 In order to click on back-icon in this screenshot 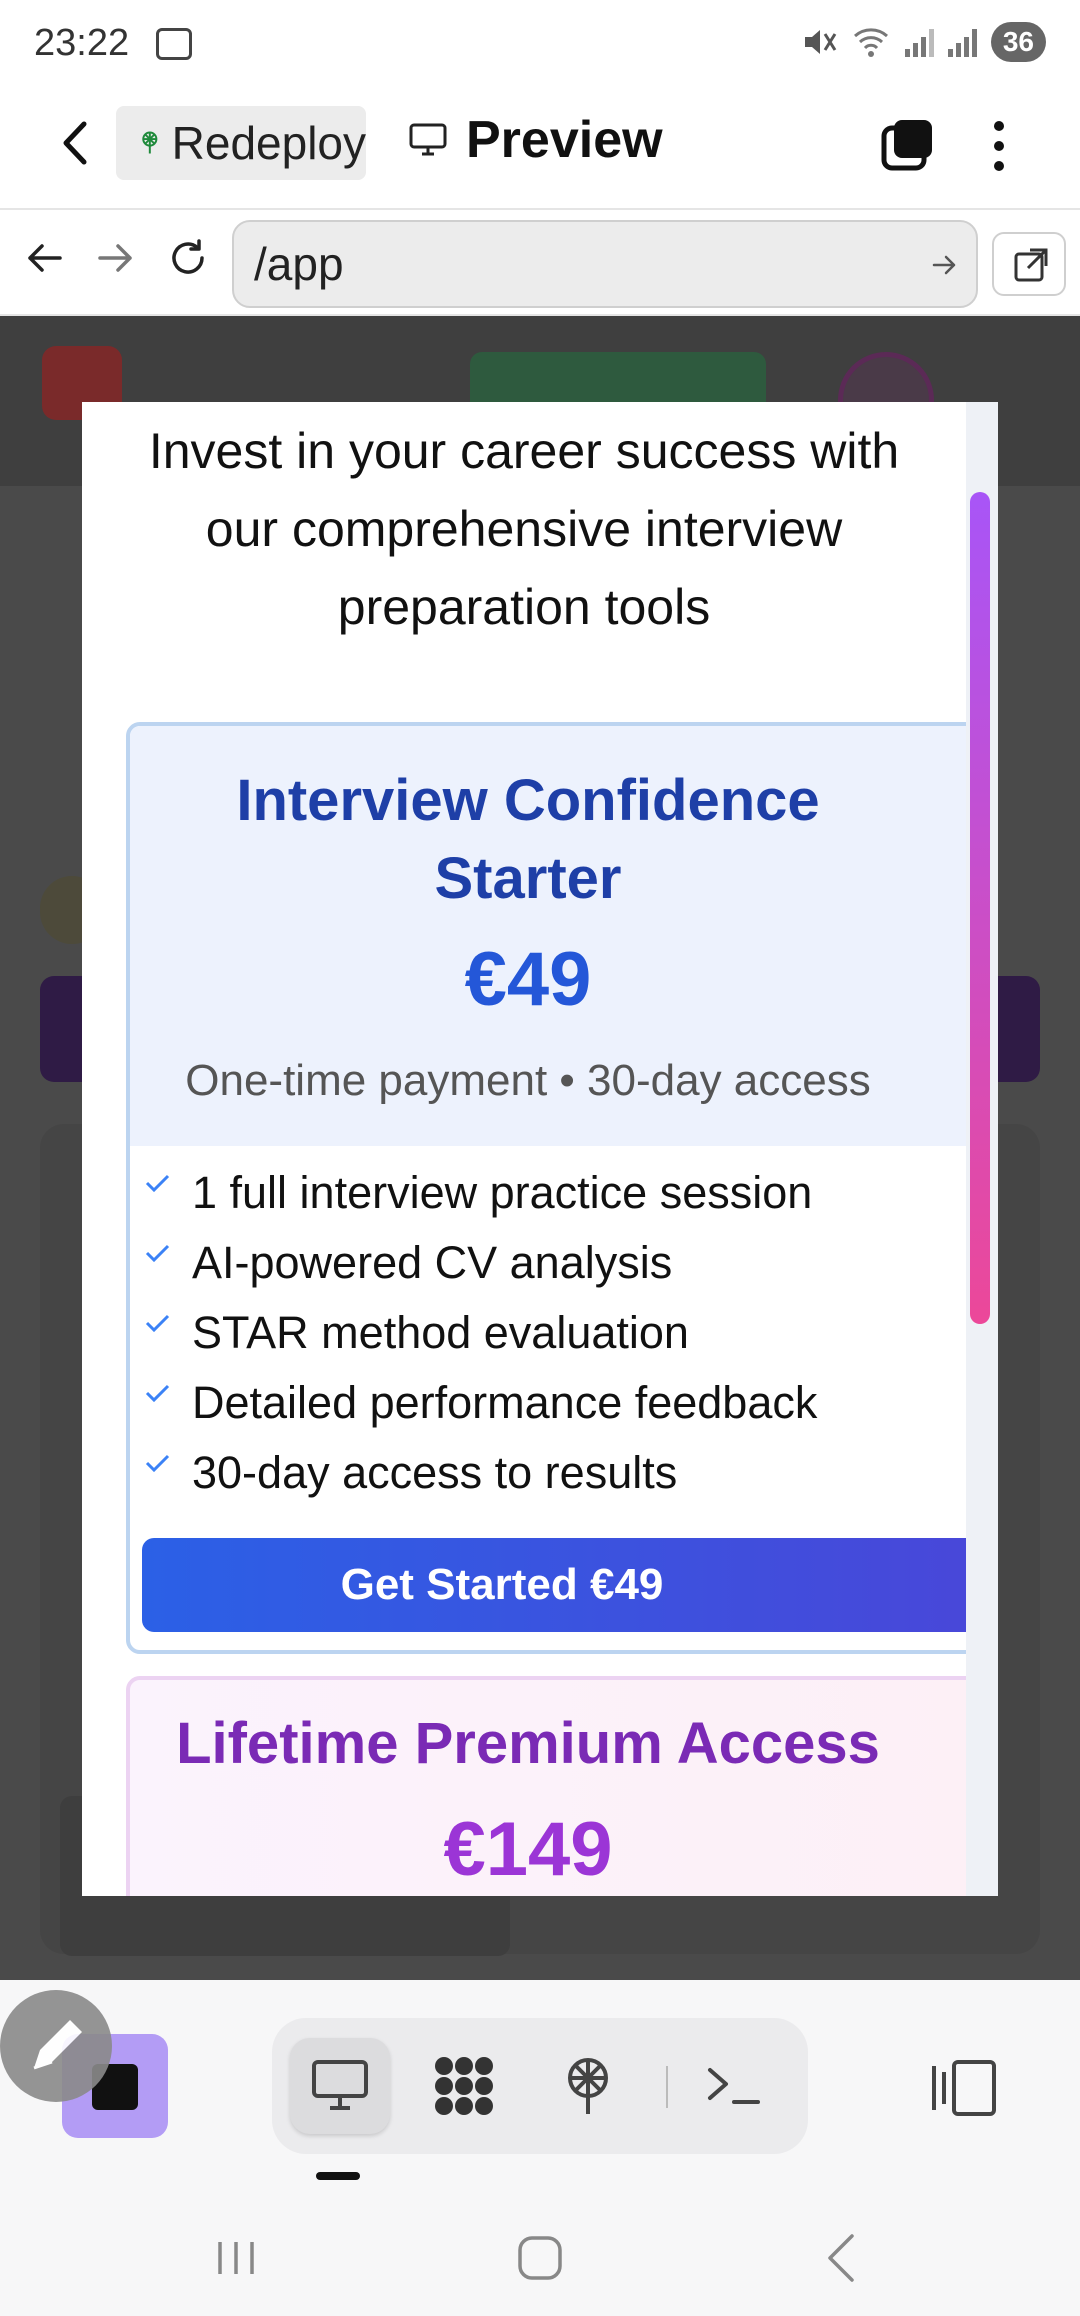, I will do `click(842, 2258)`.